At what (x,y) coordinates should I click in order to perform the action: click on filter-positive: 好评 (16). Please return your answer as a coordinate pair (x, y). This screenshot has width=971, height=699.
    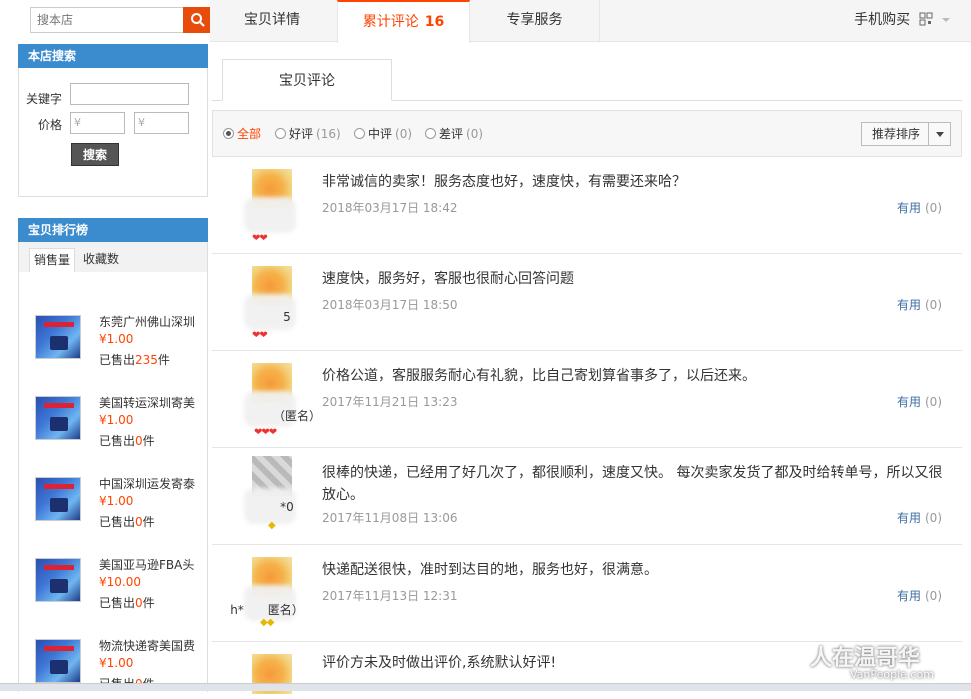
    Looking at the image, I should click on (308, 133).